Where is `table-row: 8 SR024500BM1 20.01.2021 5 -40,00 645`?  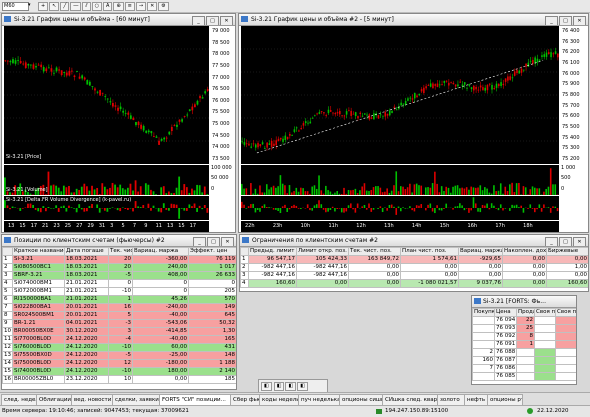 table-row: 8 SR024500BM1 20.01.2021 5 -40,00 645 is located at coordinates (119, 315).